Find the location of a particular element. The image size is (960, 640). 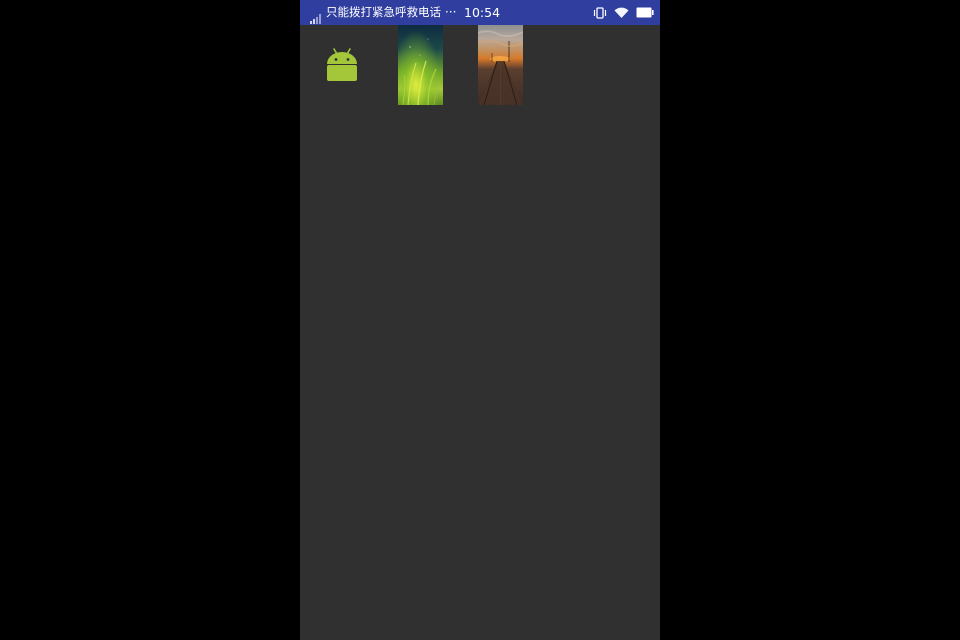

status-bar: 只能拨打紧急呼救电话 ··· 10:54 is located at coordinates (480, 12).